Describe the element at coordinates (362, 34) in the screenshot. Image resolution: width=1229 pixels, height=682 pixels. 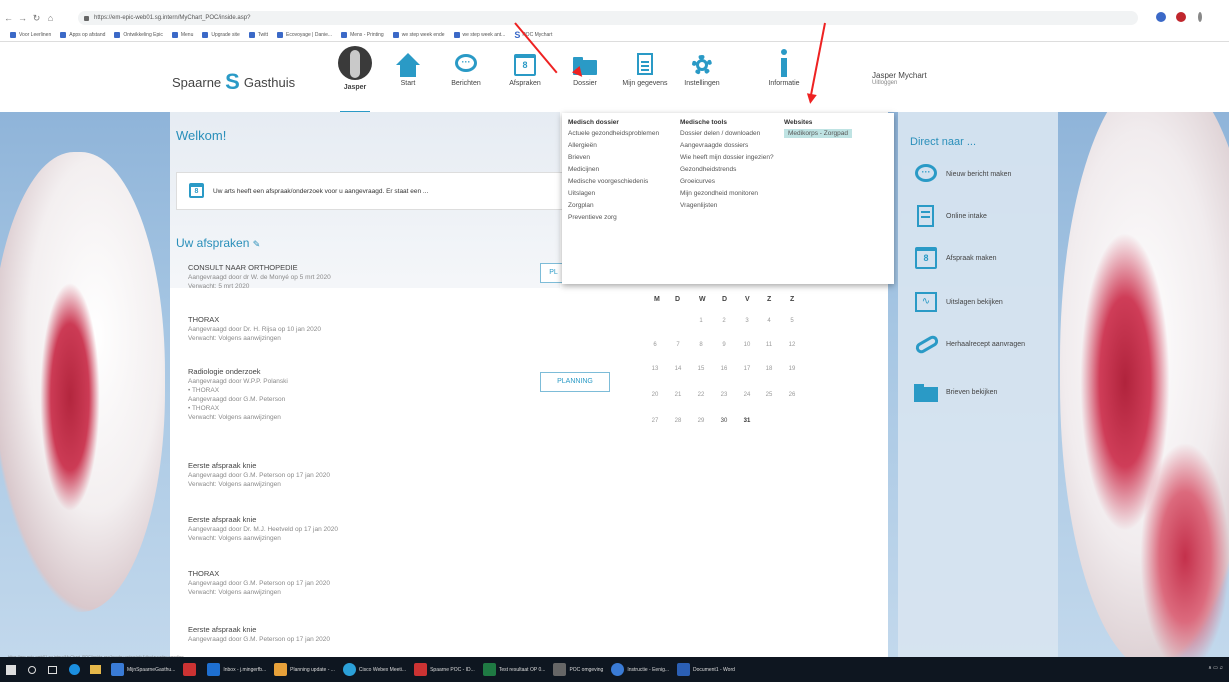
I see `bookmark: Mens - Printing` at that location.